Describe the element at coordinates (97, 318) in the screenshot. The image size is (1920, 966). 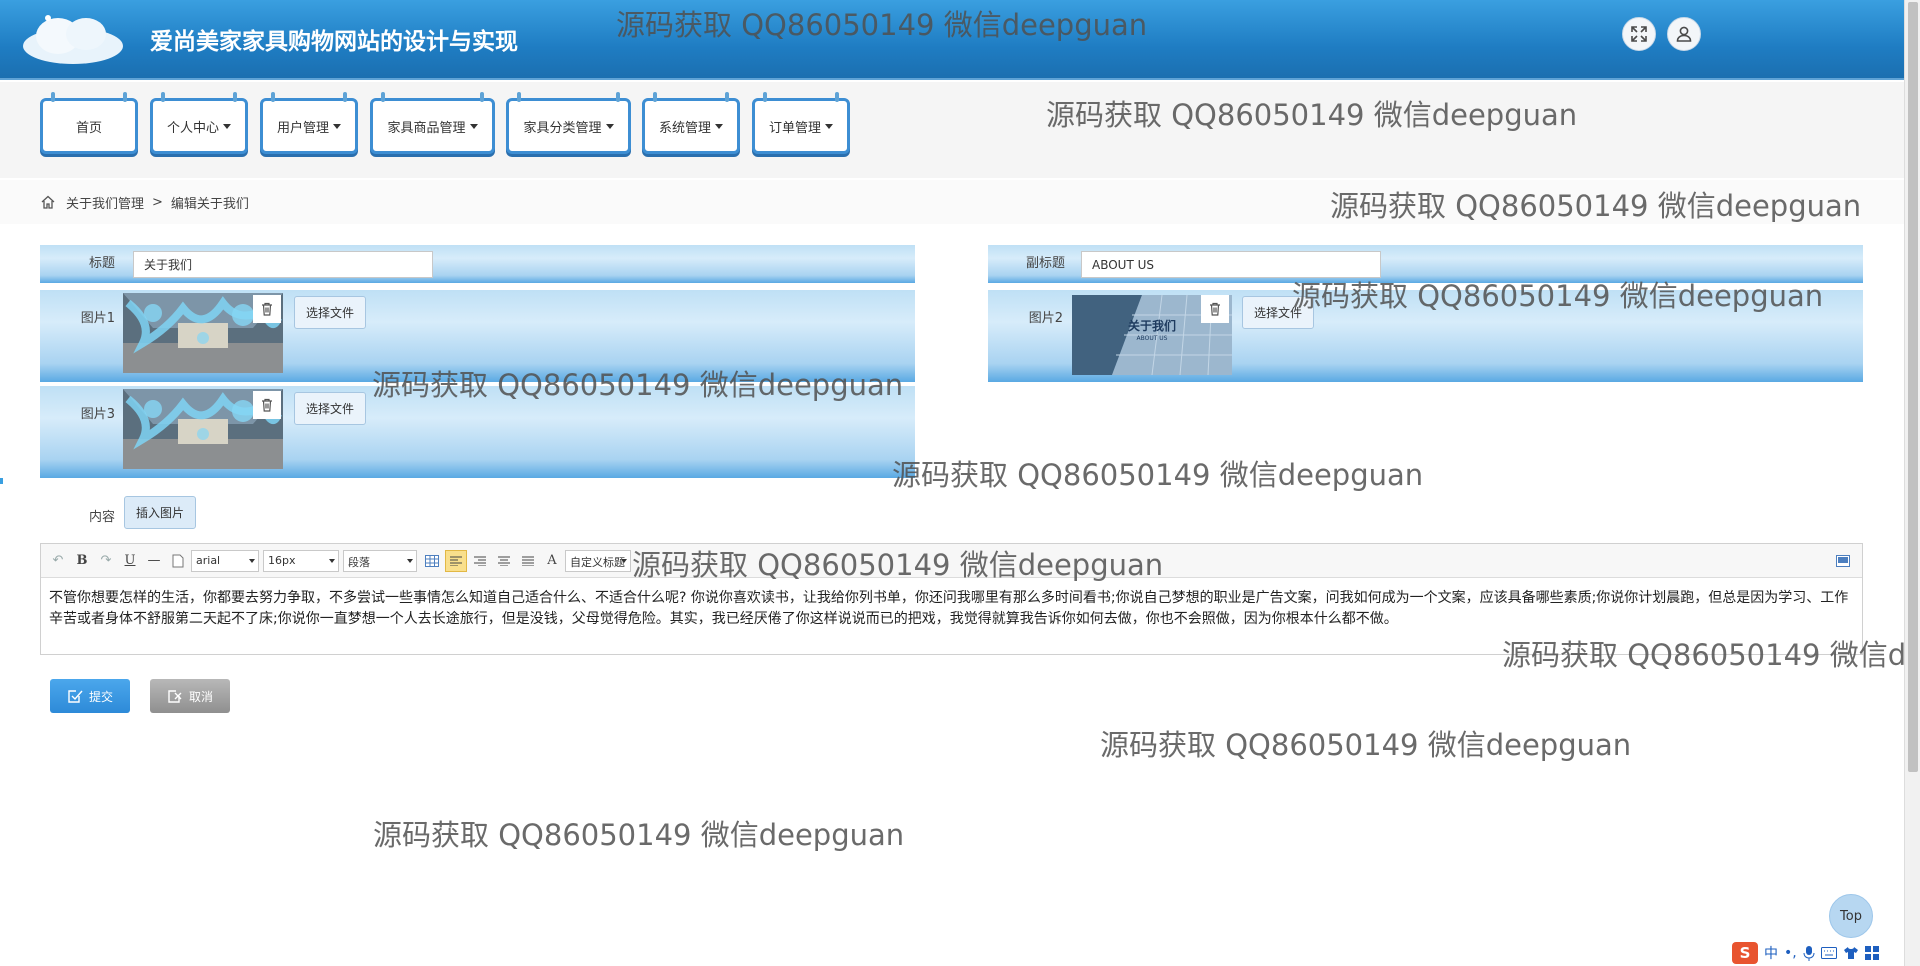
I see `image1-label: 图片1` at that location.